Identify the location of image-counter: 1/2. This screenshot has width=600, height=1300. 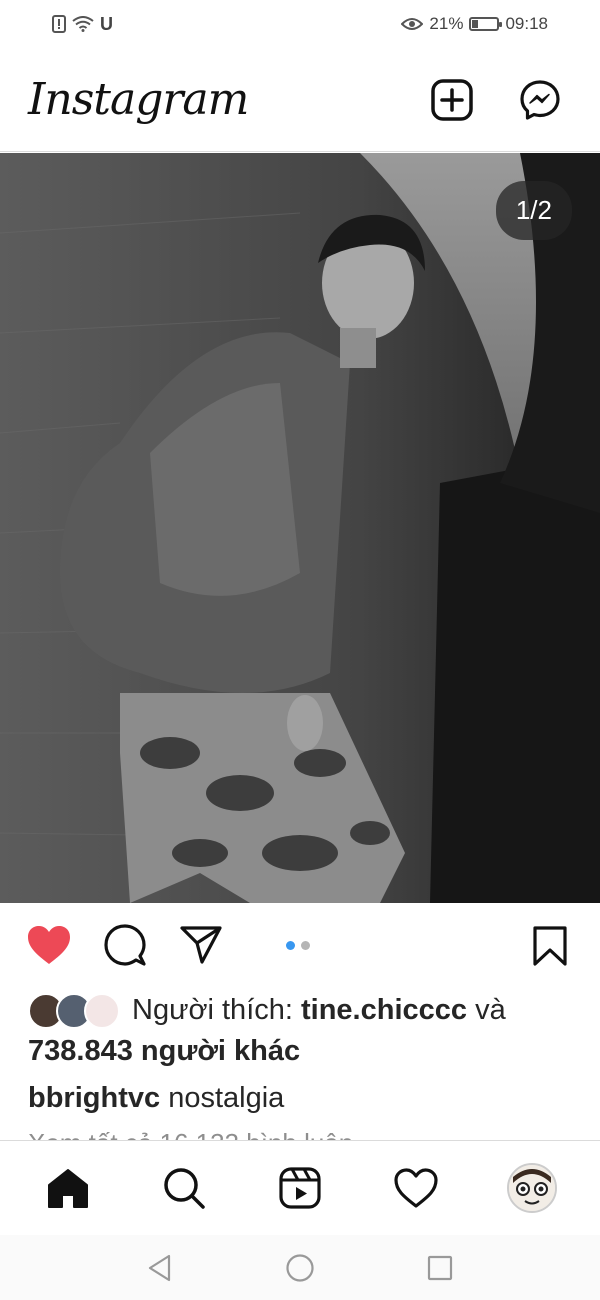
(533, 210).